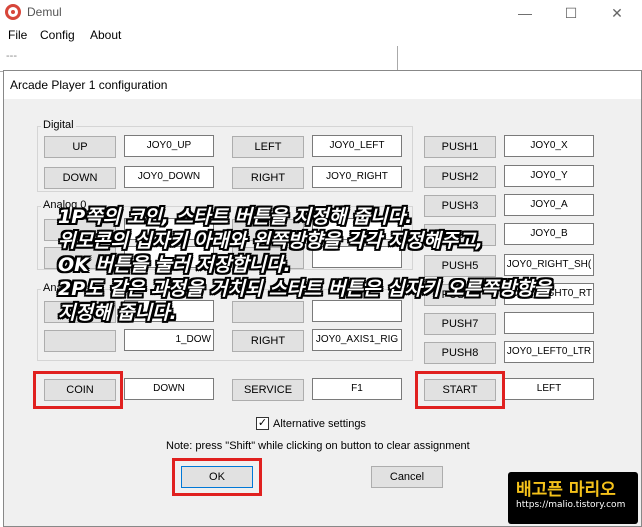 This screenshot has height=527, width=642. What do you see at coordinates (11, 56) in the screenshot?
I see `status-text: ---` at bounding box center [11, 56].